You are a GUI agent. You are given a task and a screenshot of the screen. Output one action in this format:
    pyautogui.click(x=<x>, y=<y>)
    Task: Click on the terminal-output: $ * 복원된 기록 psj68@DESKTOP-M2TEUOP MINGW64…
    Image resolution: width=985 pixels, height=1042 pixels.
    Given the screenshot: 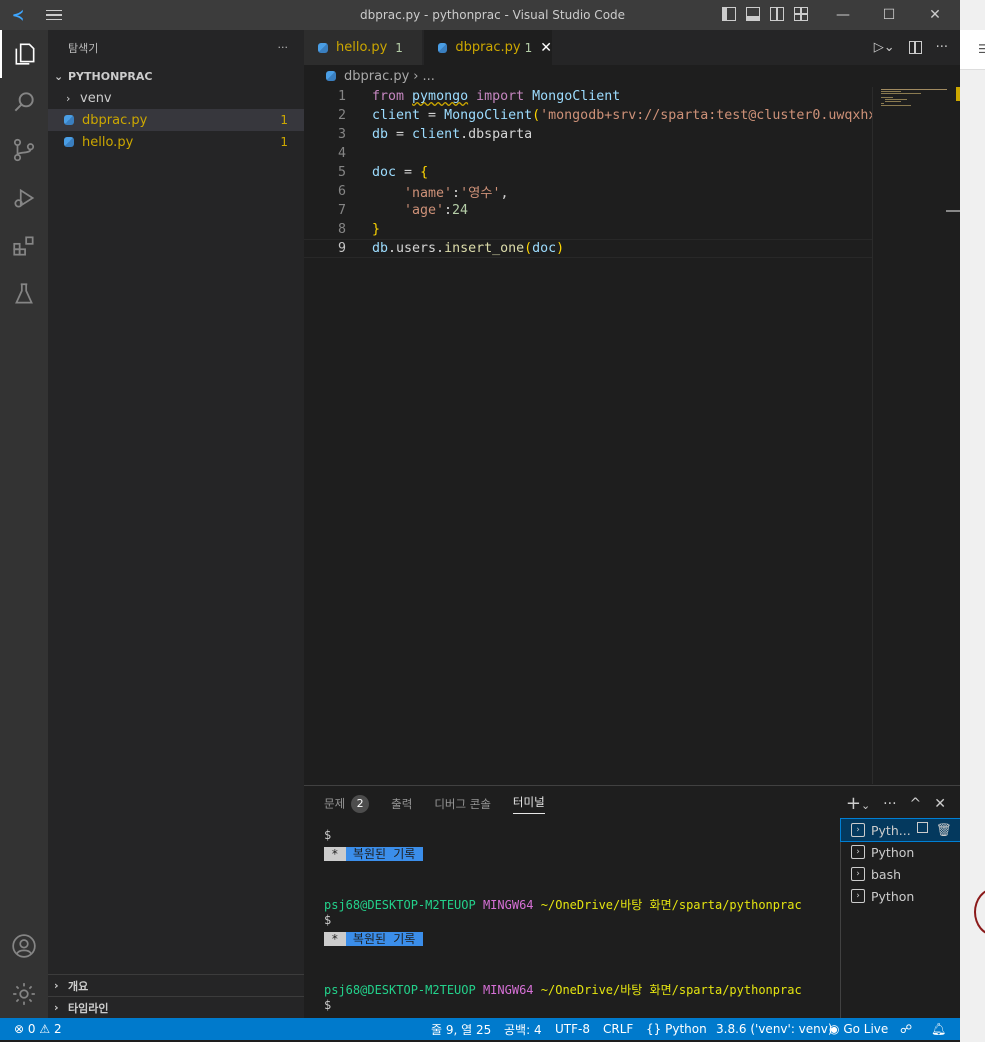 What is the action you would take?
    pyautogui.click(x=580, y=921)
    